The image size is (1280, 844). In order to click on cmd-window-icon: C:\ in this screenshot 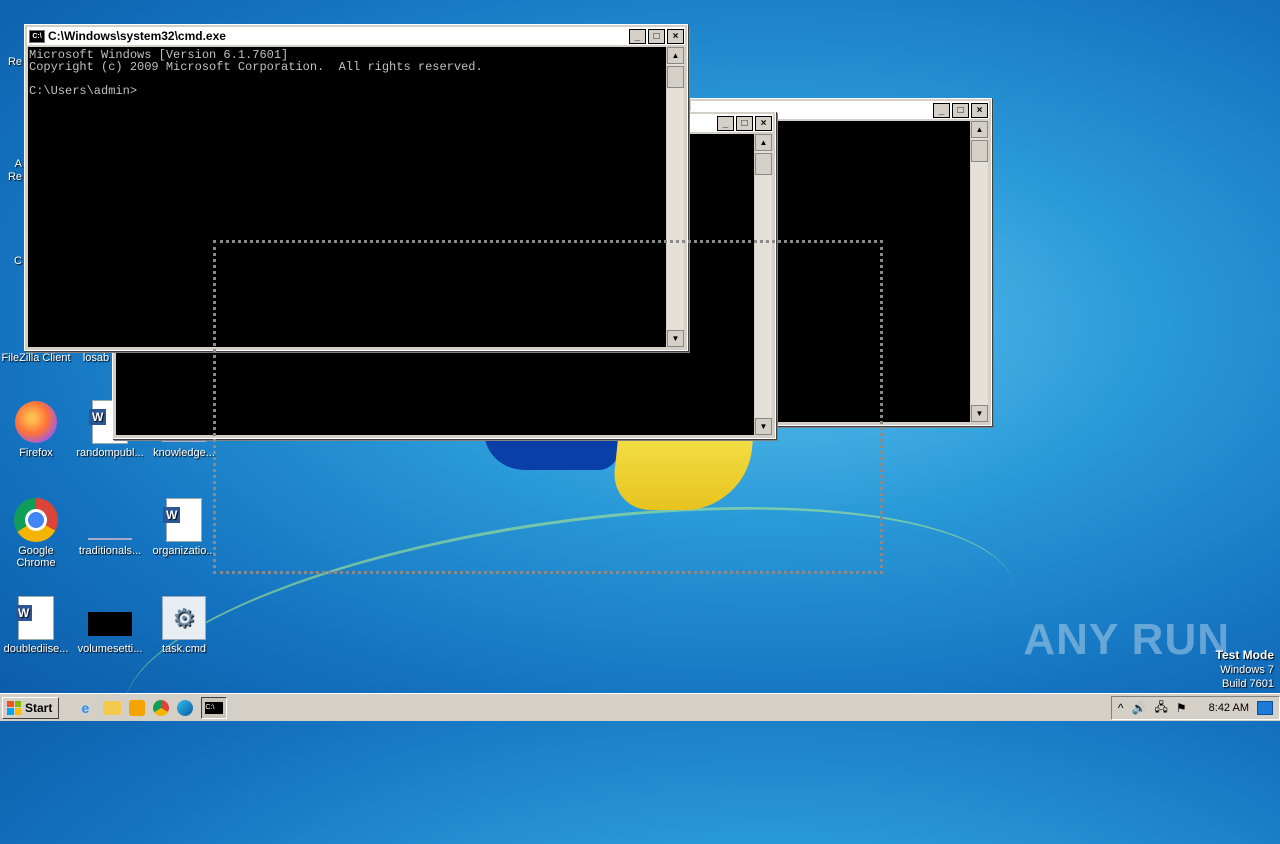, I will do `click(37, 36)`.